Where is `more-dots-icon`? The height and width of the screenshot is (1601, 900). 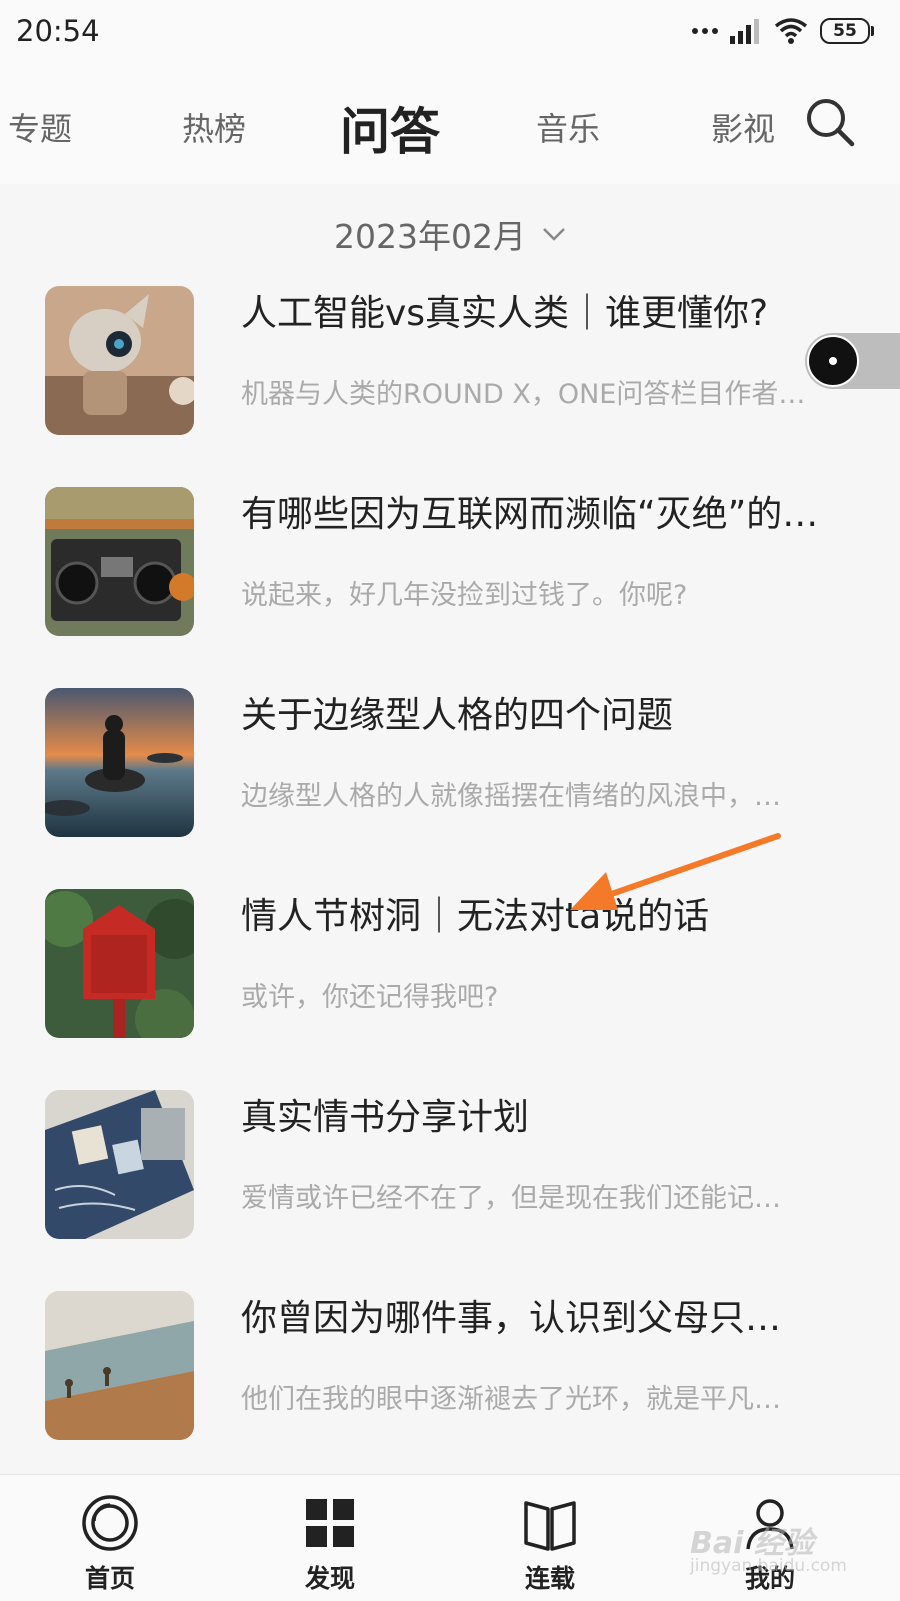
more-dots-icon is located at coordinates (705, 31).